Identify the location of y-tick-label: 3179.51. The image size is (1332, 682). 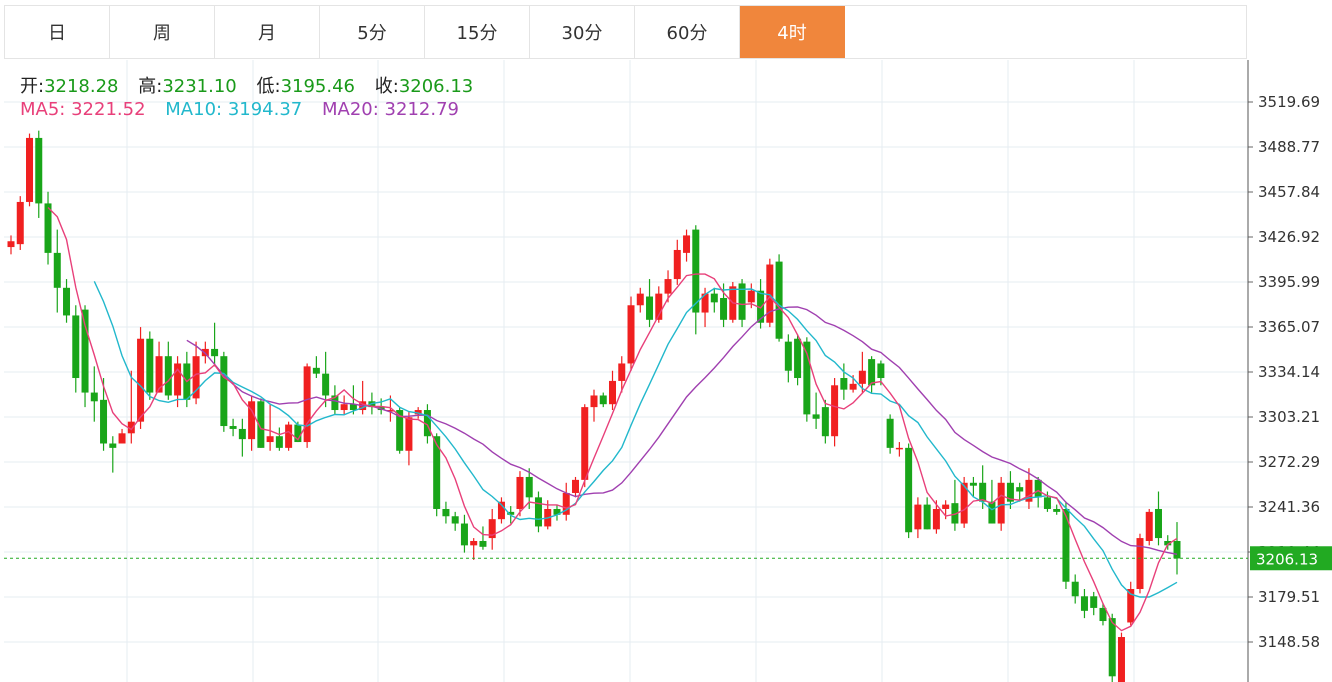
(1289, 597).